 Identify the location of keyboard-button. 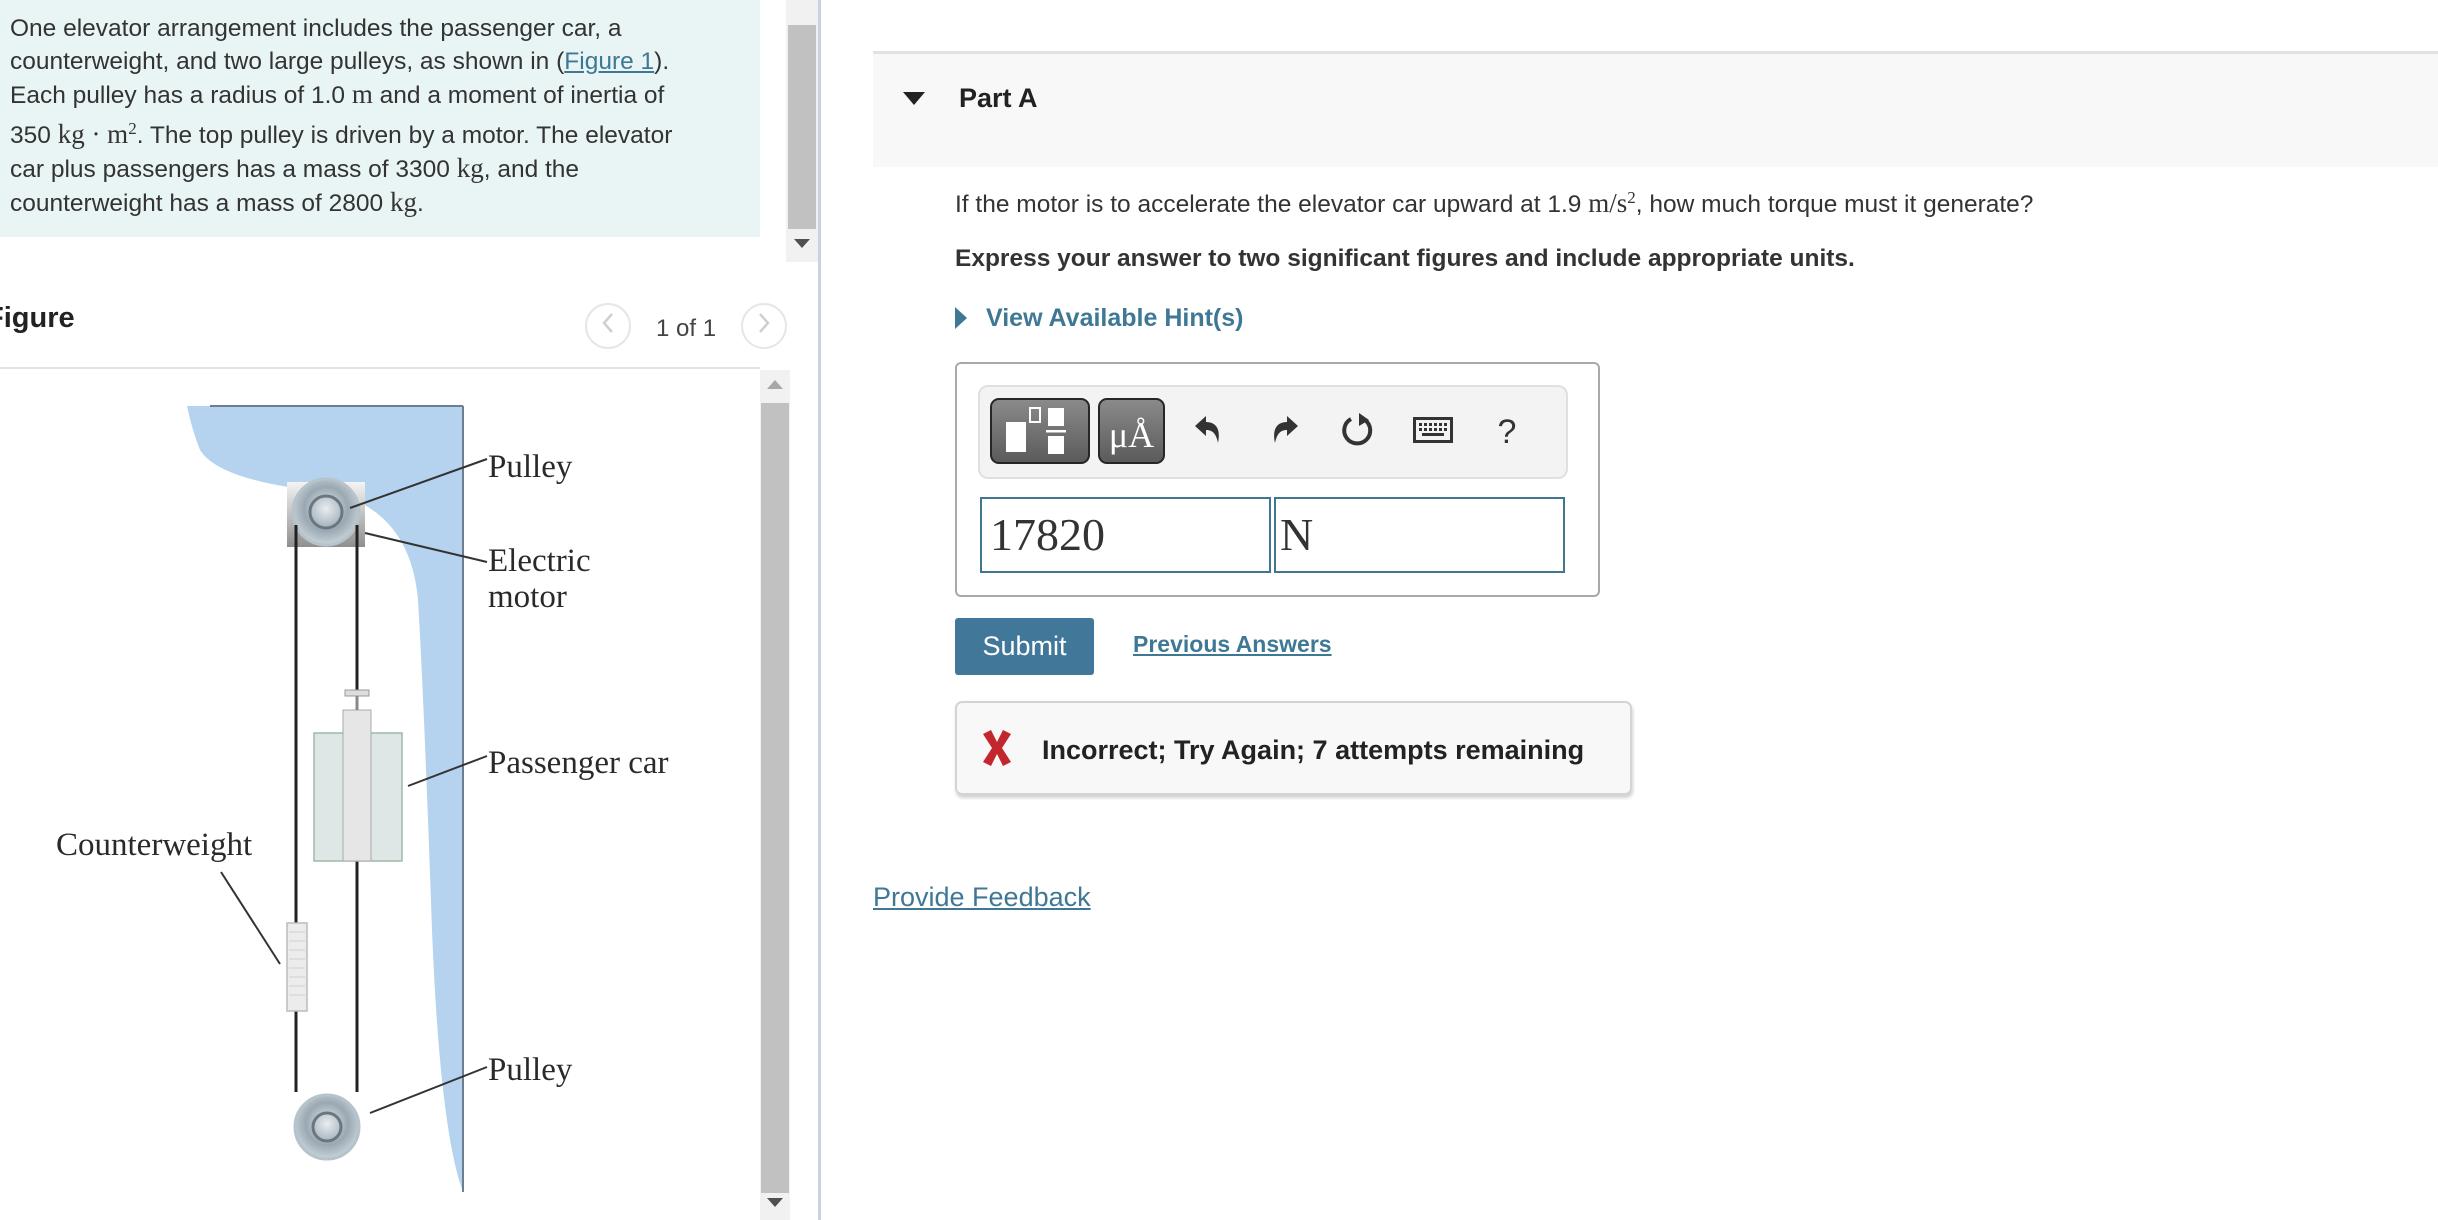
(1433, 432).